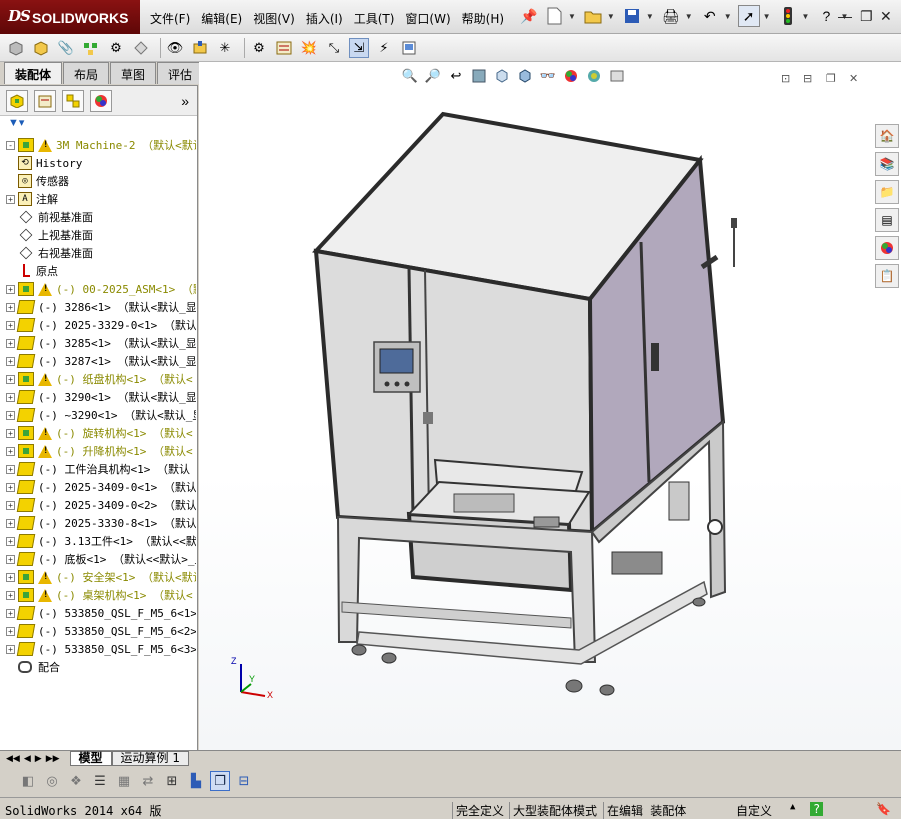  Describe the element at coordinates (172, 781) in the screenshot. I see `hierarchy-icon: ⊞` at that location.